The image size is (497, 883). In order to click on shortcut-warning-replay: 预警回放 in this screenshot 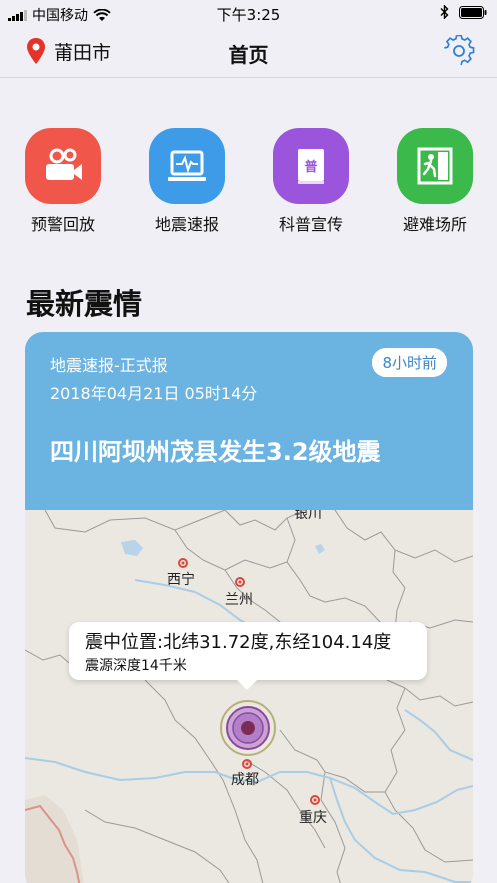, I will do `click(63, 181)`.